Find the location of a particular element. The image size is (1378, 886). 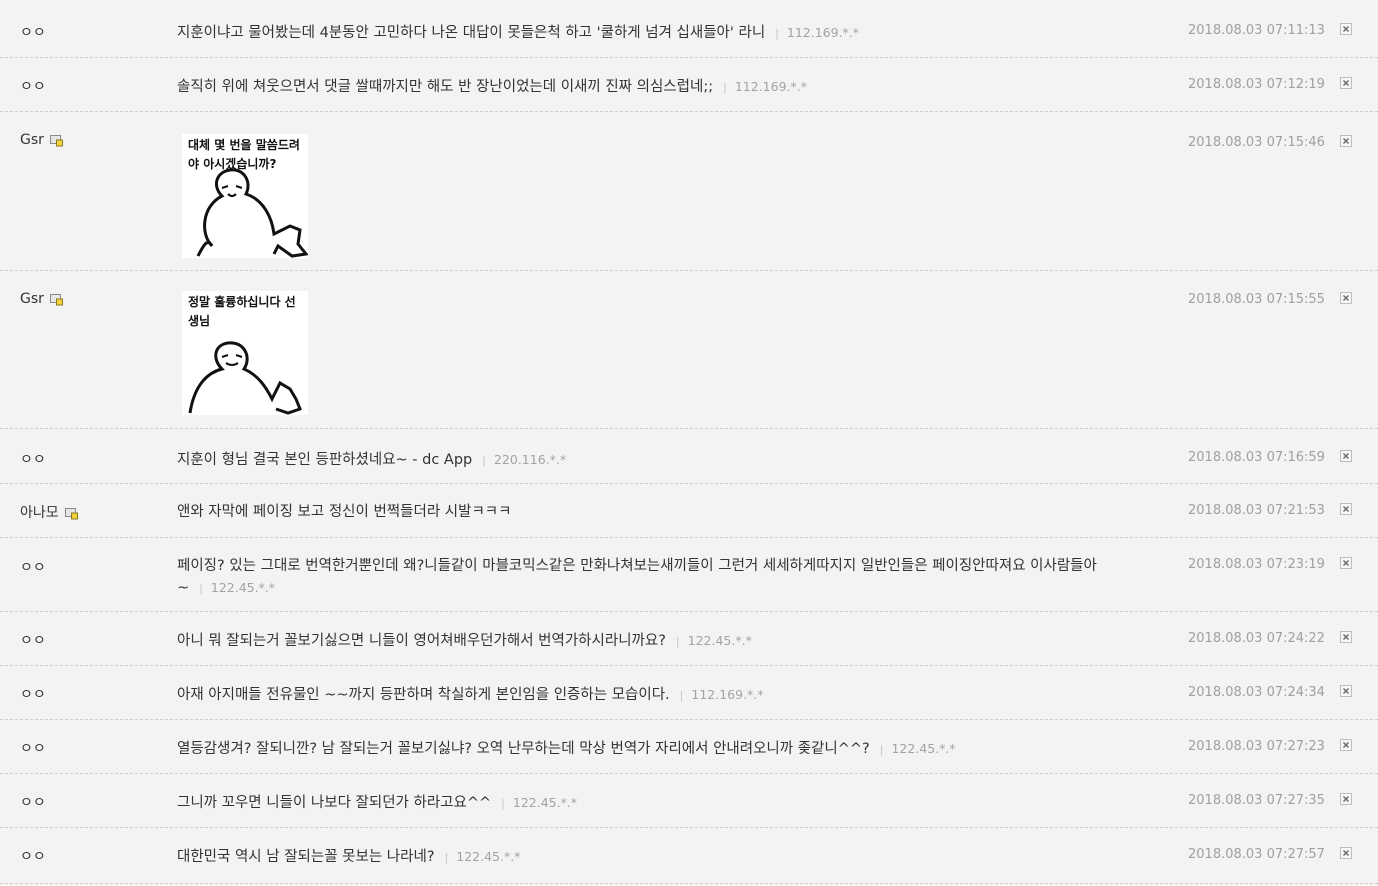

comment-text: 지훈이 형님 결국 본인 등판하셨네요~ - dc App is located at coordinates (325, 460).